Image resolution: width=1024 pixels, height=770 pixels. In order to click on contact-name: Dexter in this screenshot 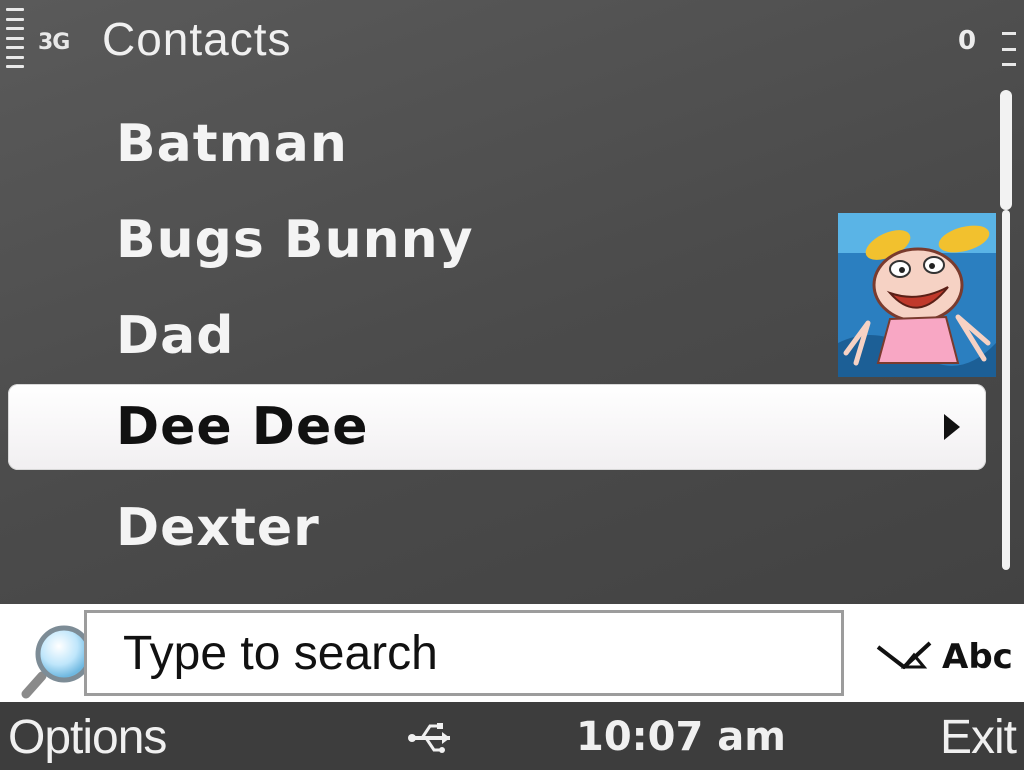, I will do `click(218, 528)`.